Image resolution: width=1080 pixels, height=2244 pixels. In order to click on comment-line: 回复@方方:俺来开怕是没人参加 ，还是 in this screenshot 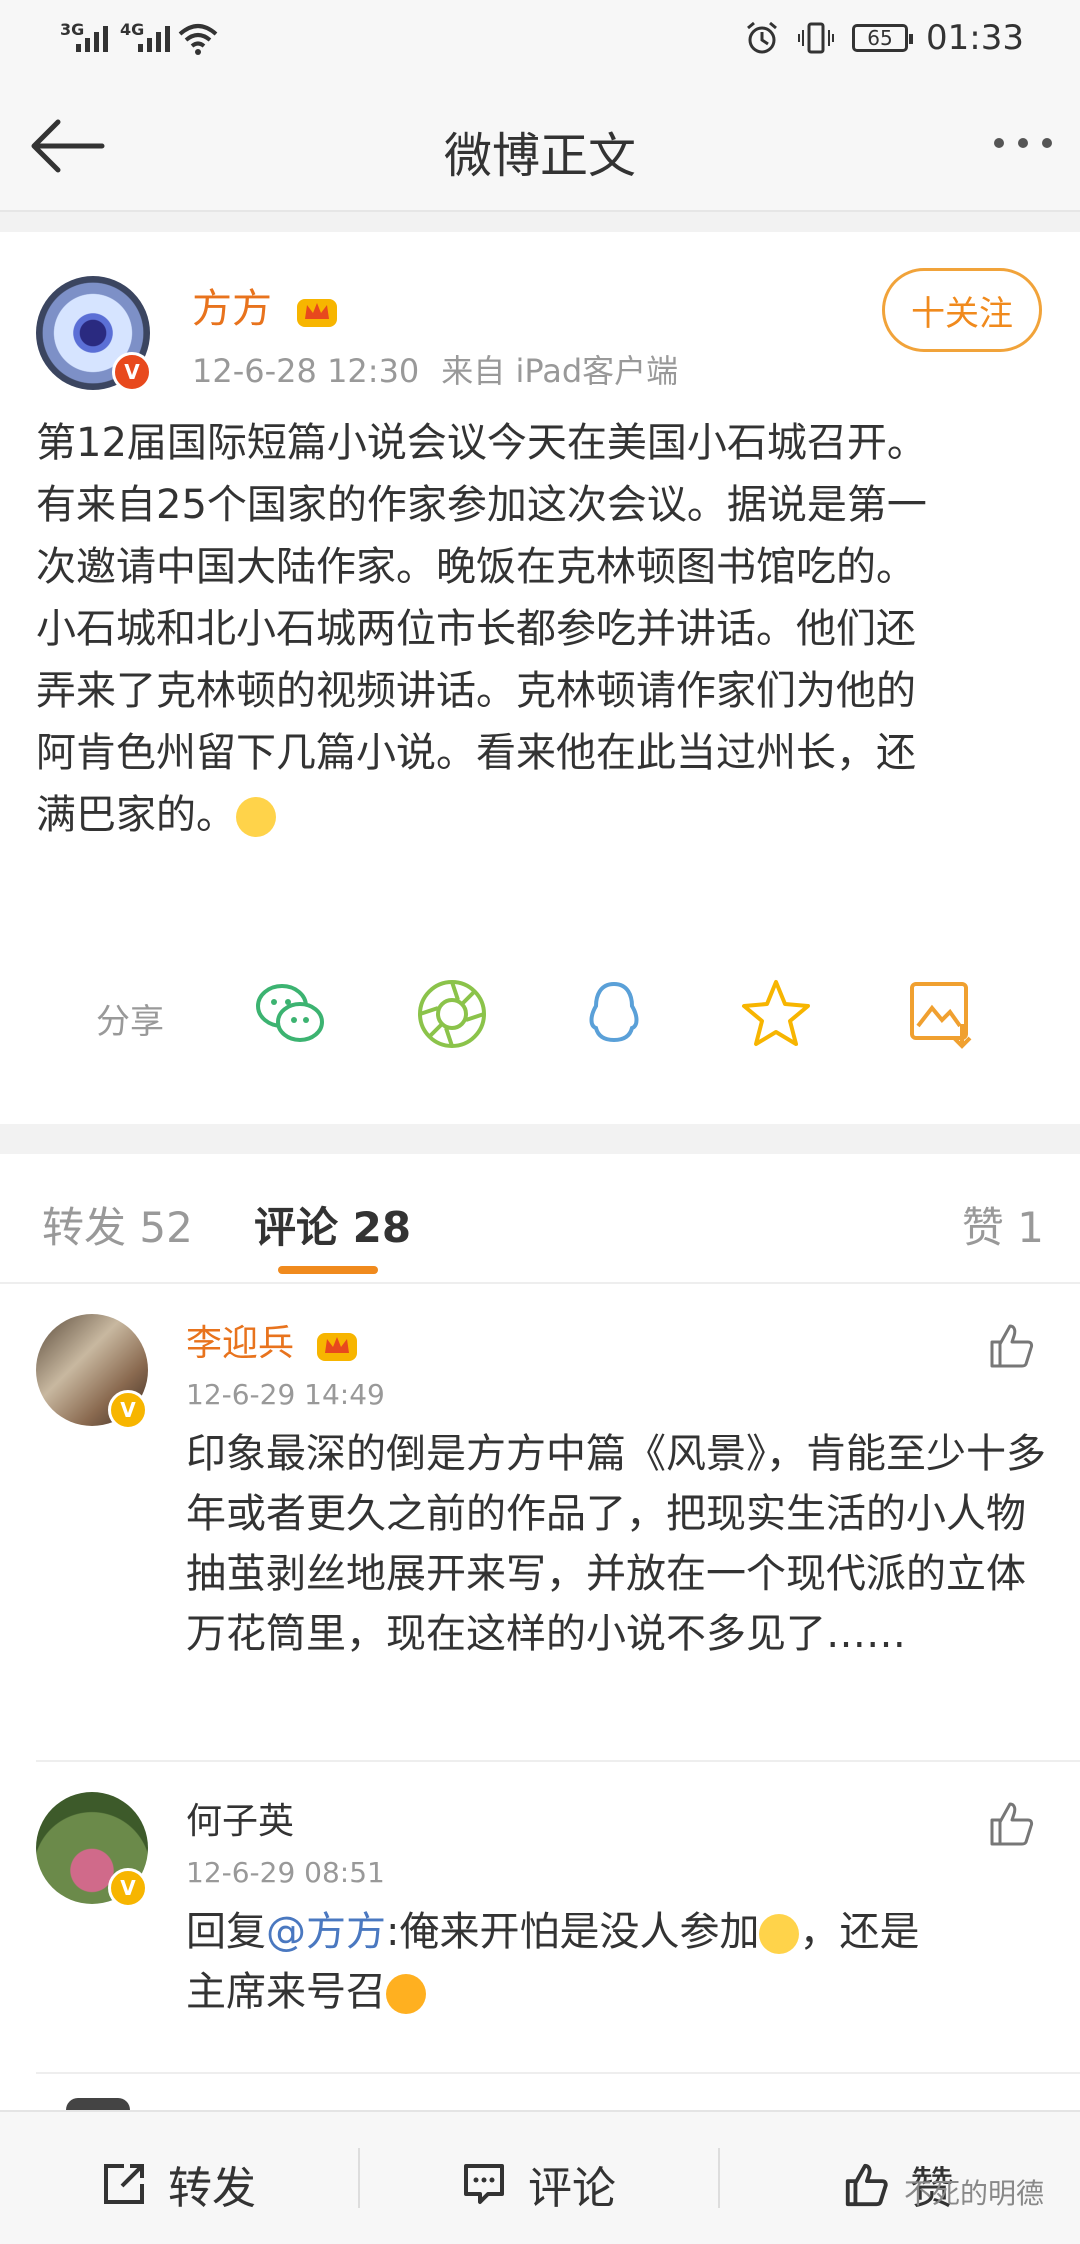, I will do `click(616, 1932)`.